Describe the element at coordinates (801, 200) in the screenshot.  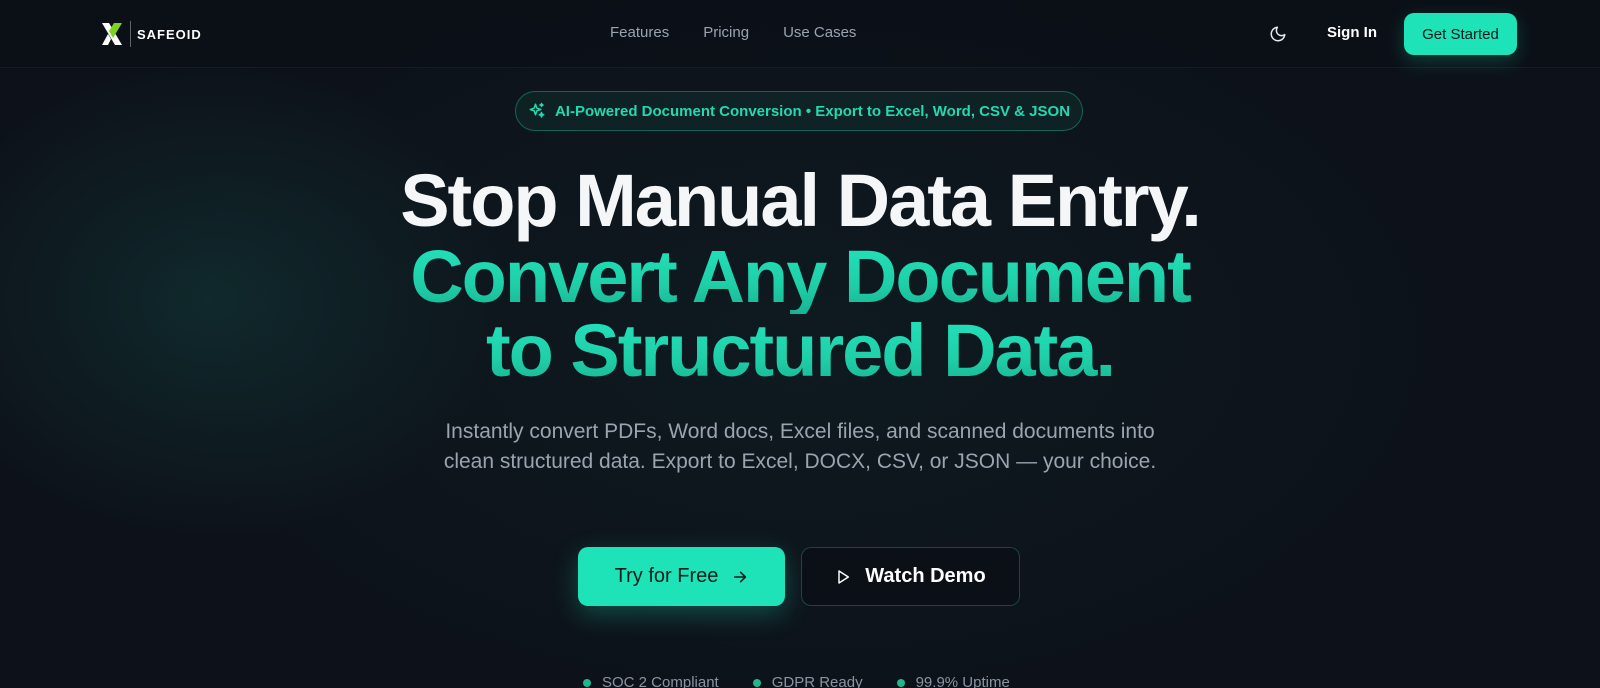
I see `headline-line-1: Stop Manual Data Entry.` at that location.